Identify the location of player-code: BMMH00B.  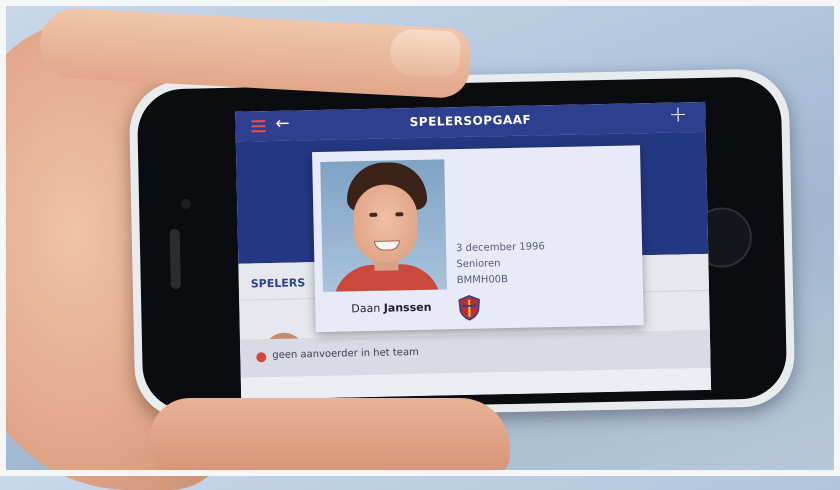
(482, 280).